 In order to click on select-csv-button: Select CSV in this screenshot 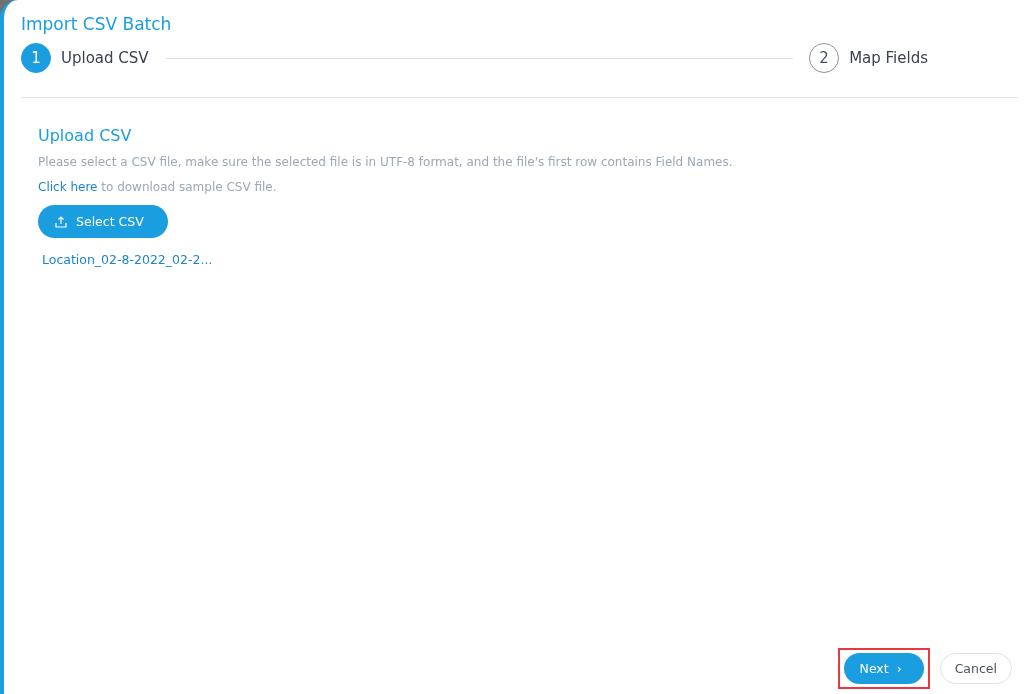, I will do `click(103, 221)`.